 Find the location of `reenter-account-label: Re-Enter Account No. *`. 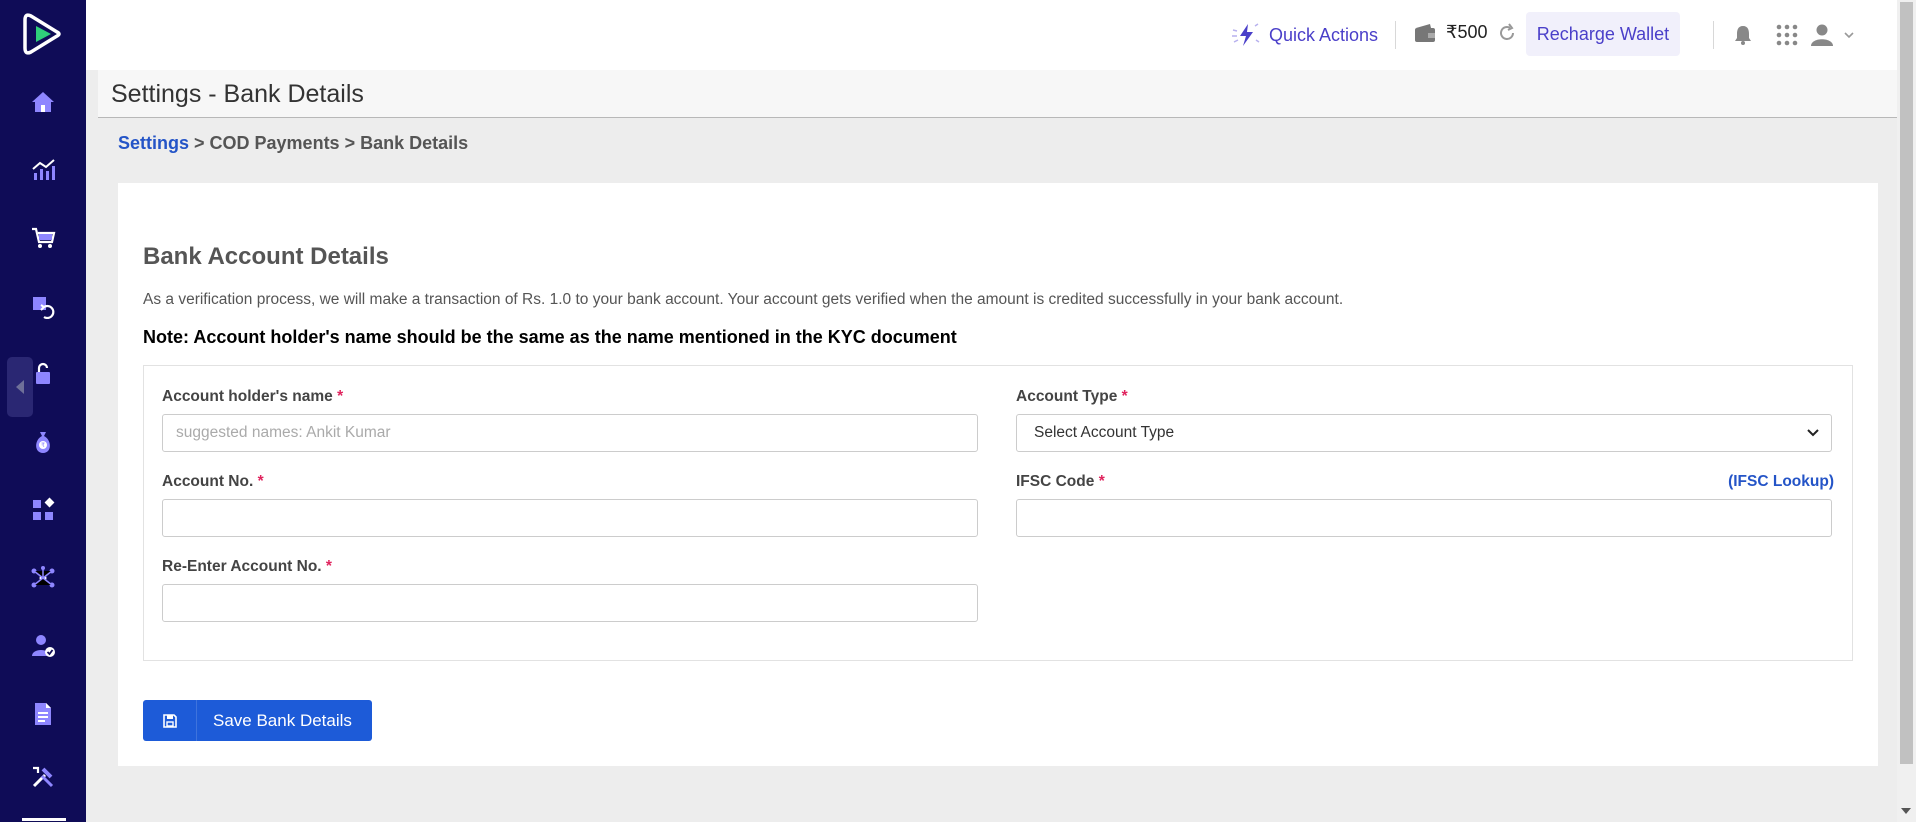

reenter-account-label: Re-Enter Account No. * is located at coordinates (247, 567).